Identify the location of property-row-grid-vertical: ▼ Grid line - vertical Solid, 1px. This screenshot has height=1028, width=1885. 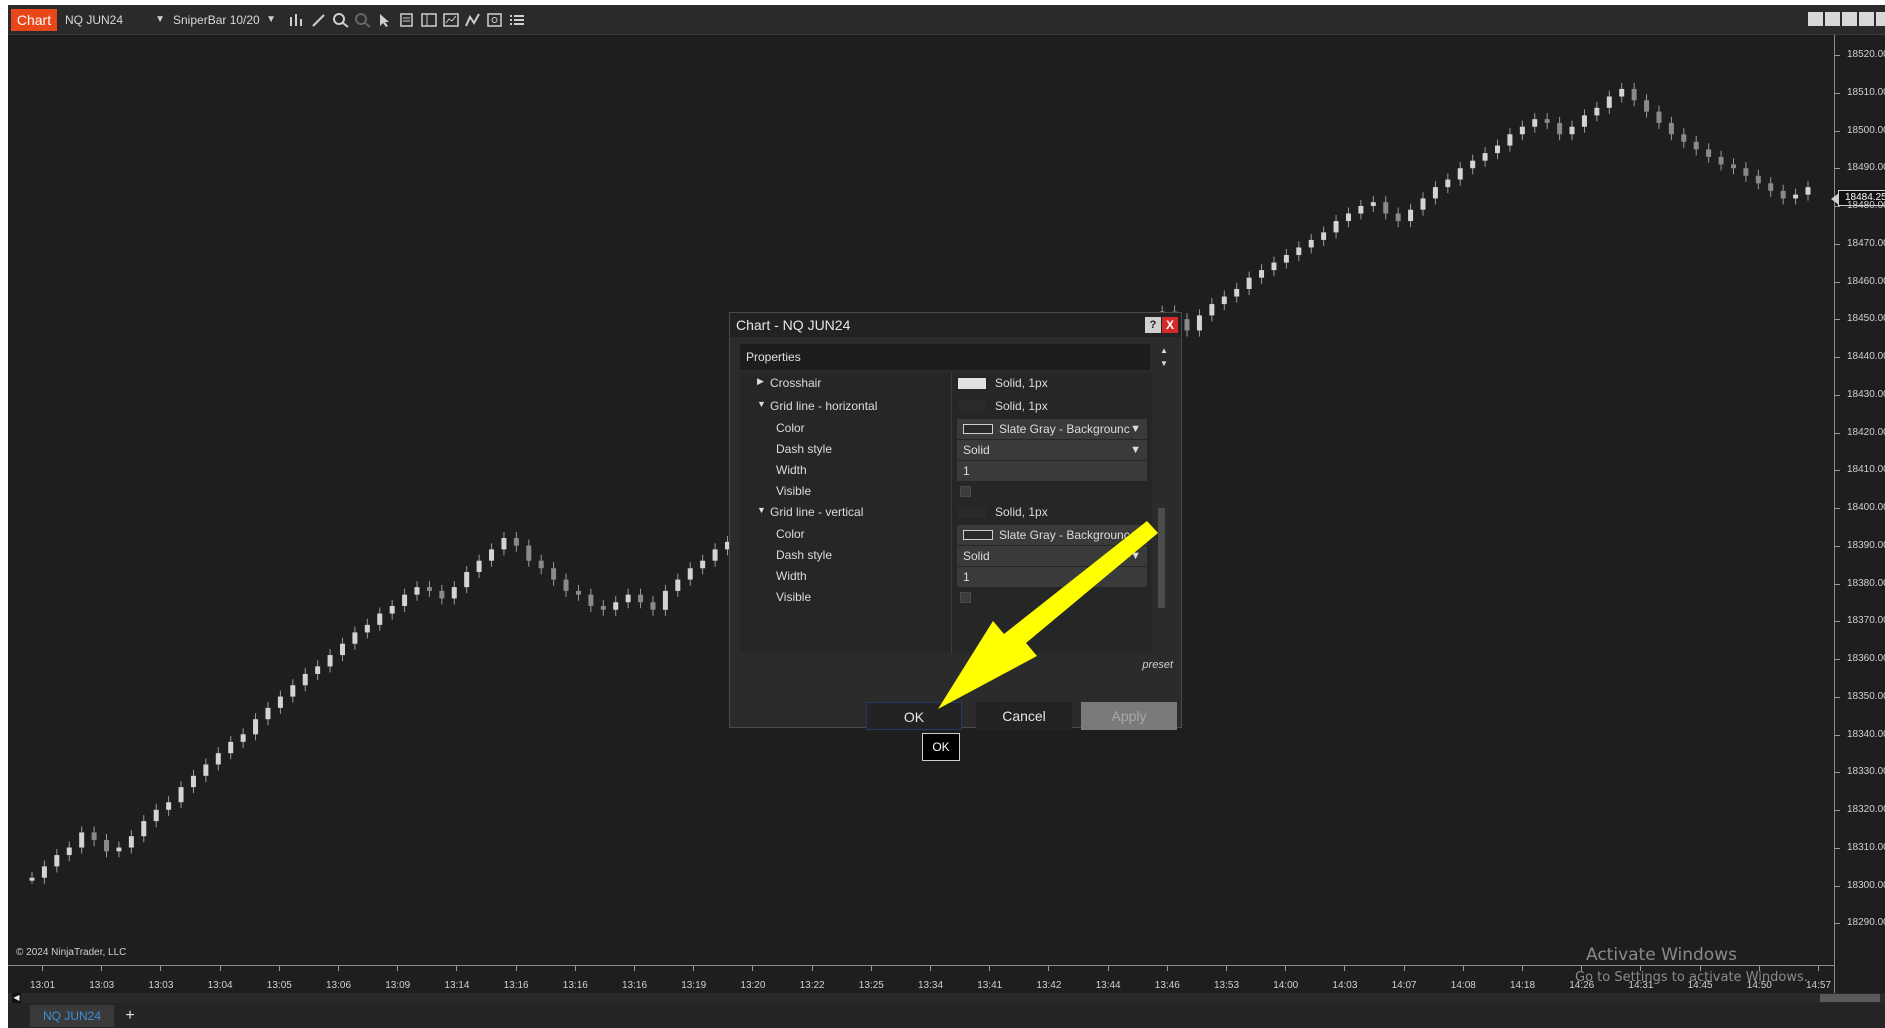
(946, 513).